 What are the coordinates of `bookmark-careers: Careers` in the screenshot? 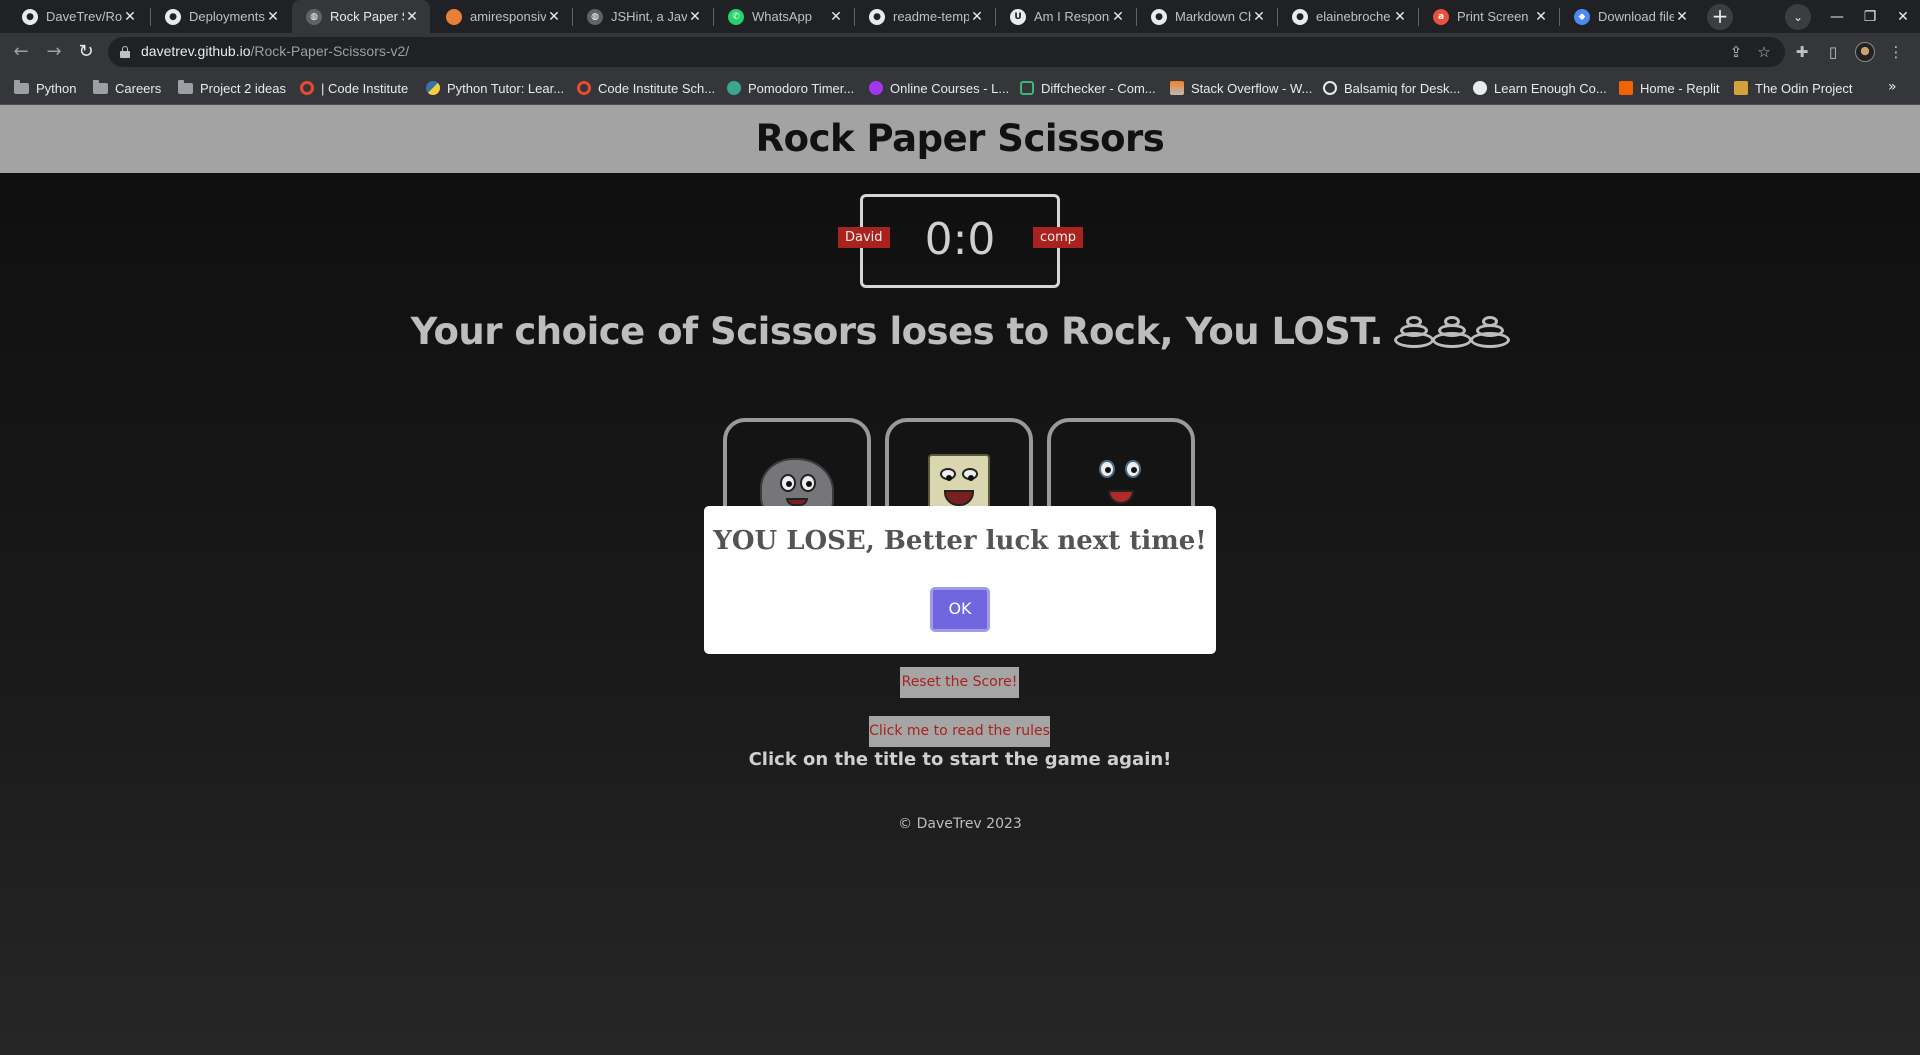 It's located at (127, 88).